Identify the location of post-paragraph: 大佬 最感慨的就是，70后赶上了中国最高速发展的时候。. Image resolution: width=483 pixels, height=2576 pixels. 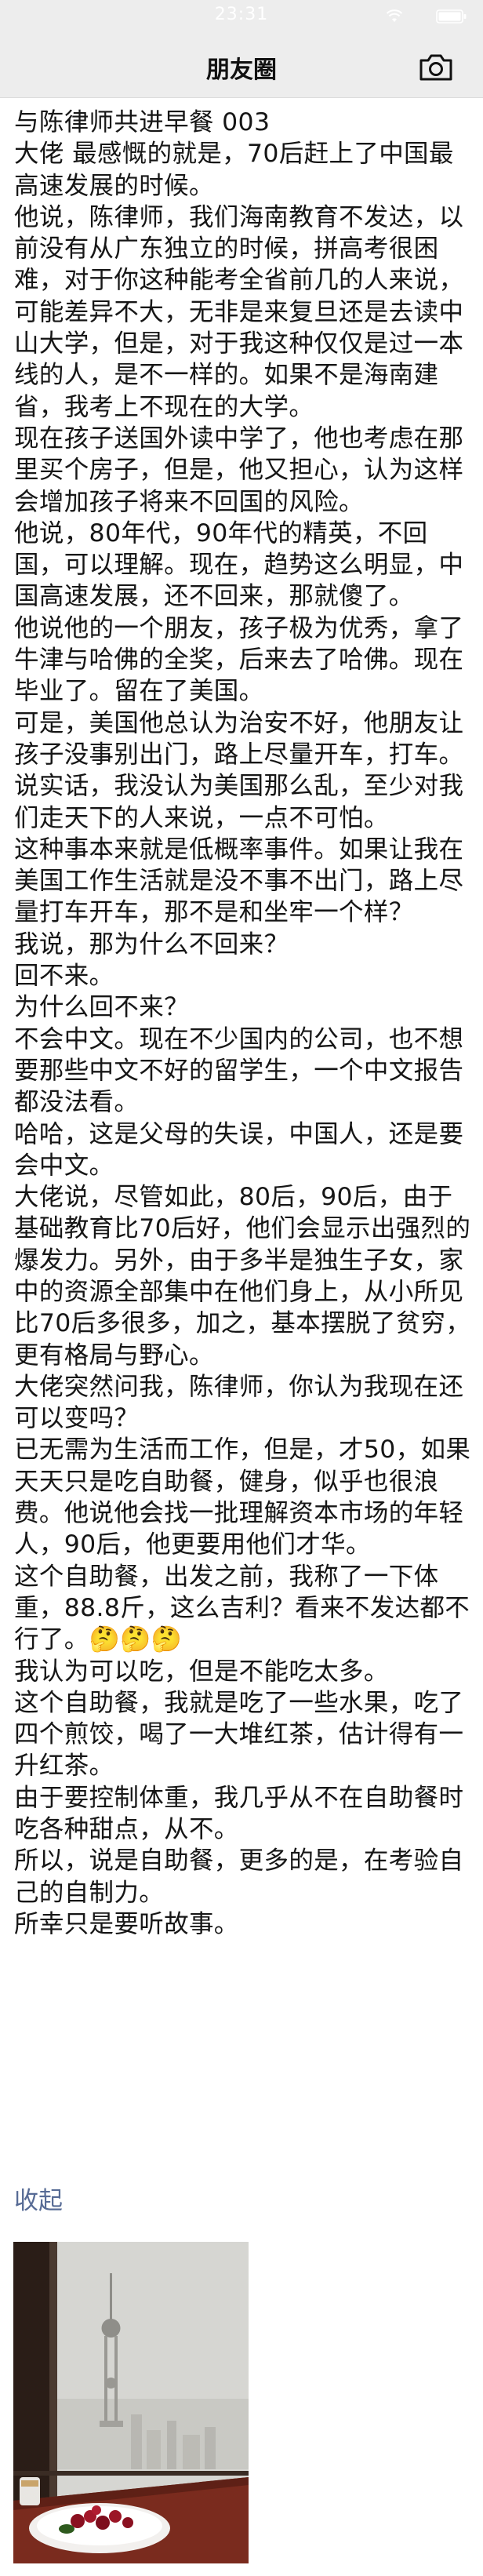
(234, 170).